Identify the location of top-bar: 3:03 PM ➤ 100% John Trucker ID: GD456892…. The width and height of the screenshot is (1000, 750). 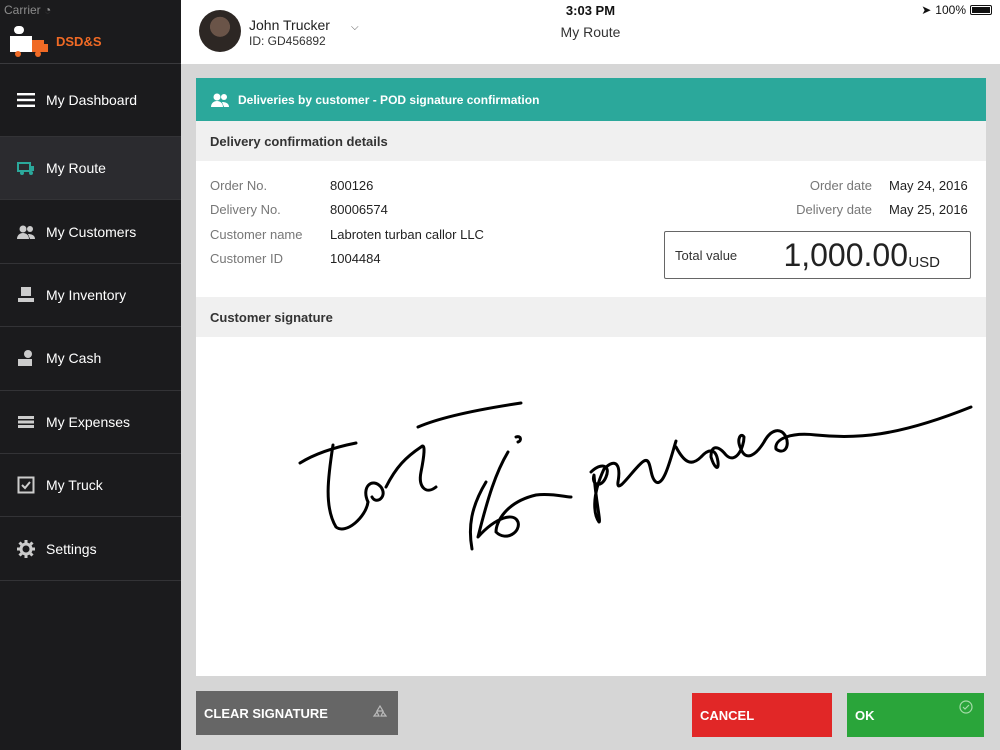
(590, 32).